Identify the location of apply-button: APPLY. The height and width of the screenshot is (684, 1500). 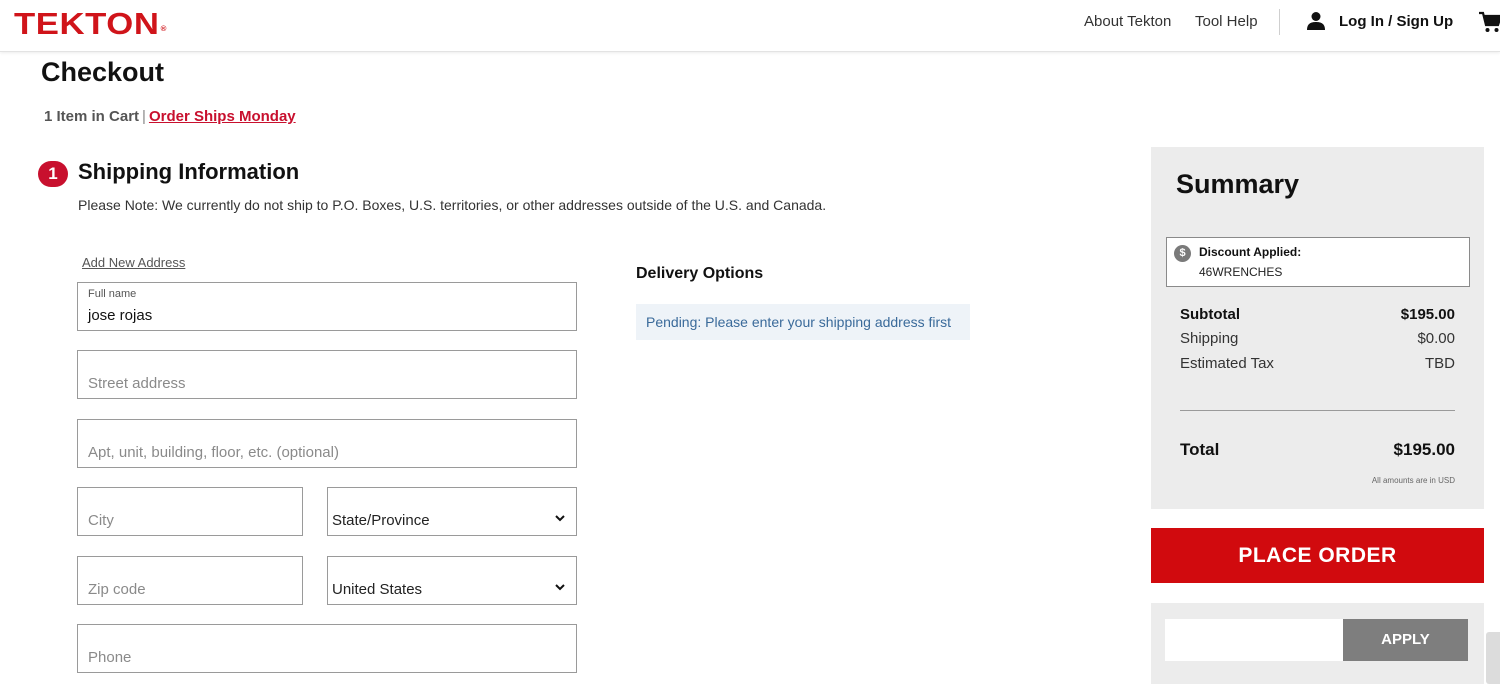
(1405, 640).